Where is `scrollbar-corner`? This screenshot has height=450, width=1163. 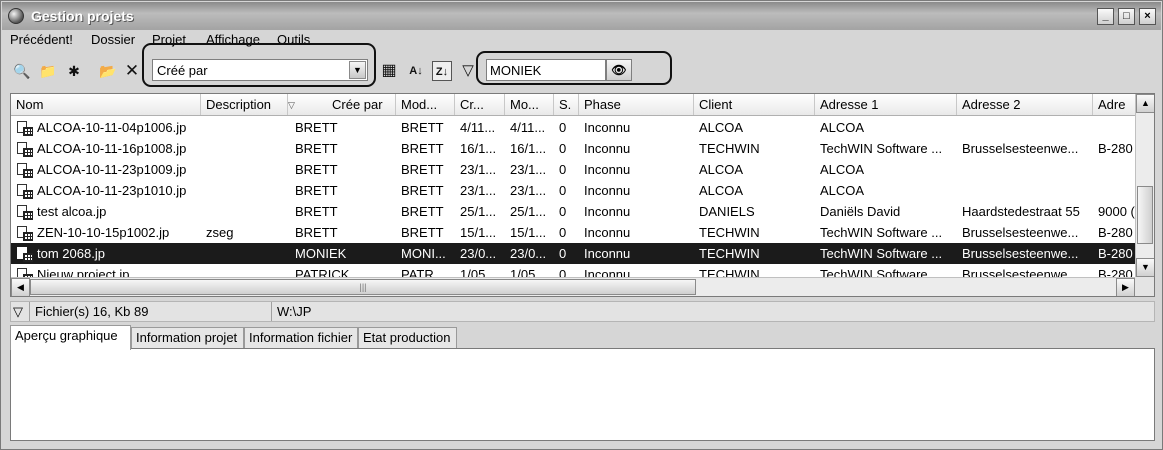
scrollbar-corner is located at coordinates (1144, 286).